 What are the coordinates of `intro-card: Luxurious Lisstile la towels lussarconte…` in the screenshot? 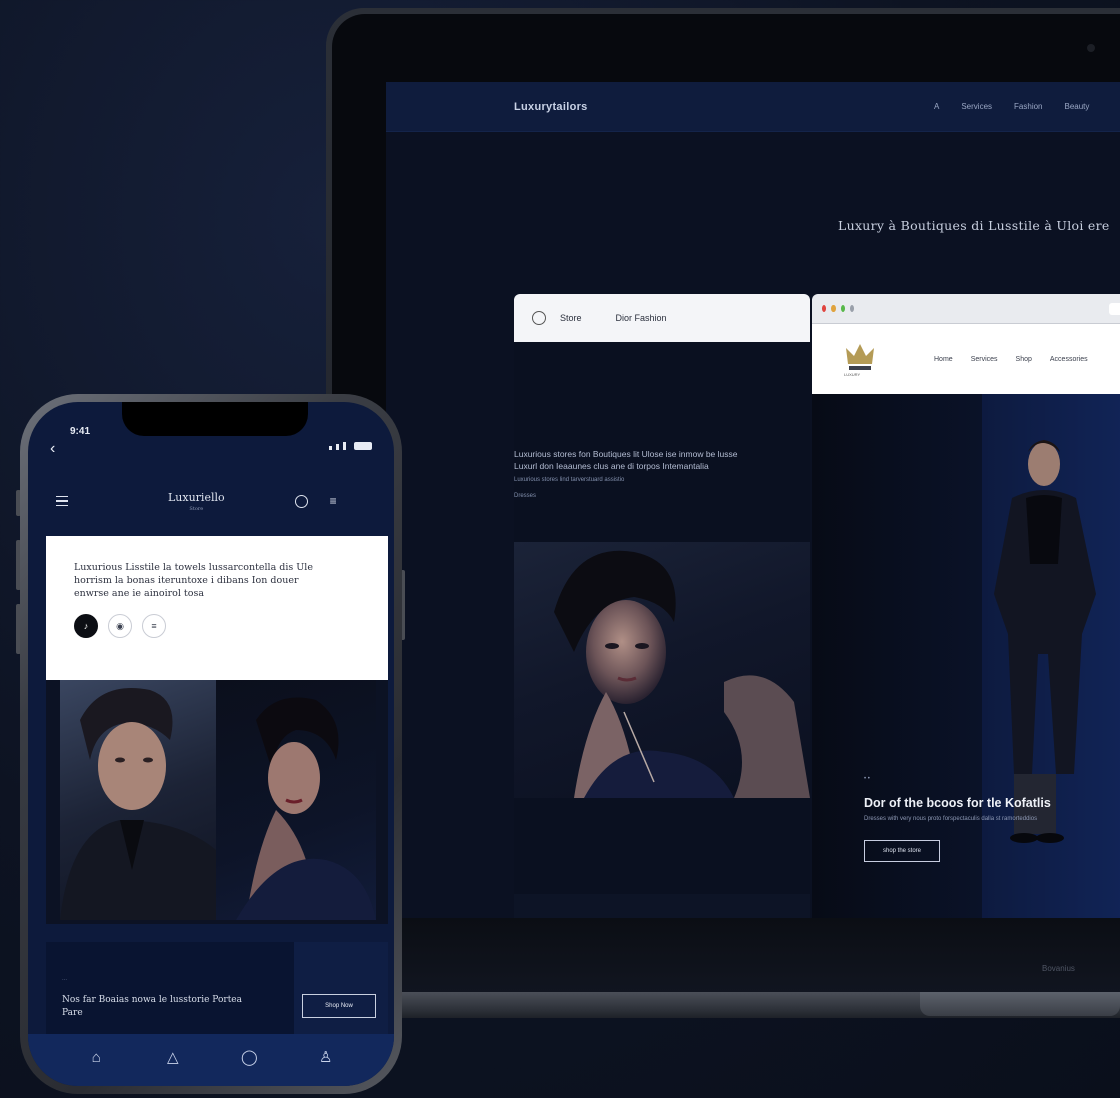 It's located at (217, 608).